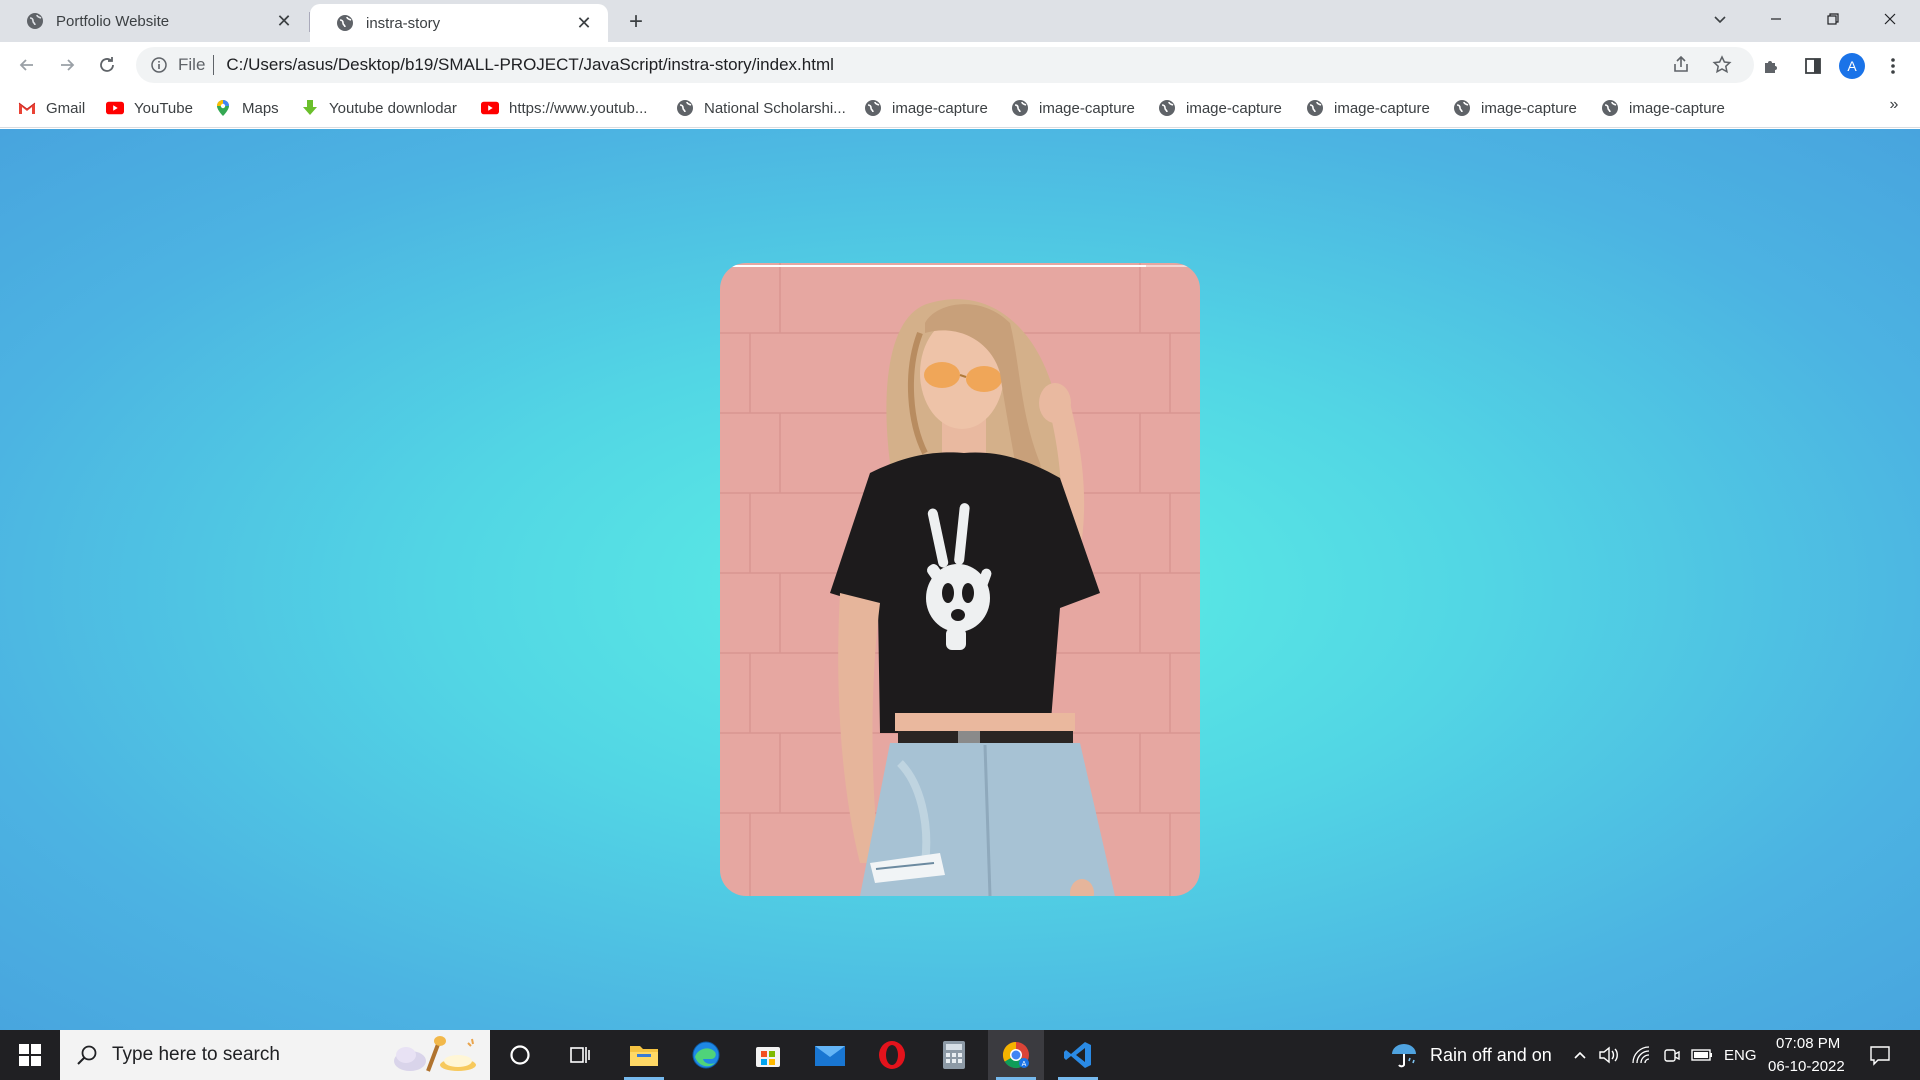 The image size is (1920, 1080). I want to click on store-icon, so click(768, 1057).